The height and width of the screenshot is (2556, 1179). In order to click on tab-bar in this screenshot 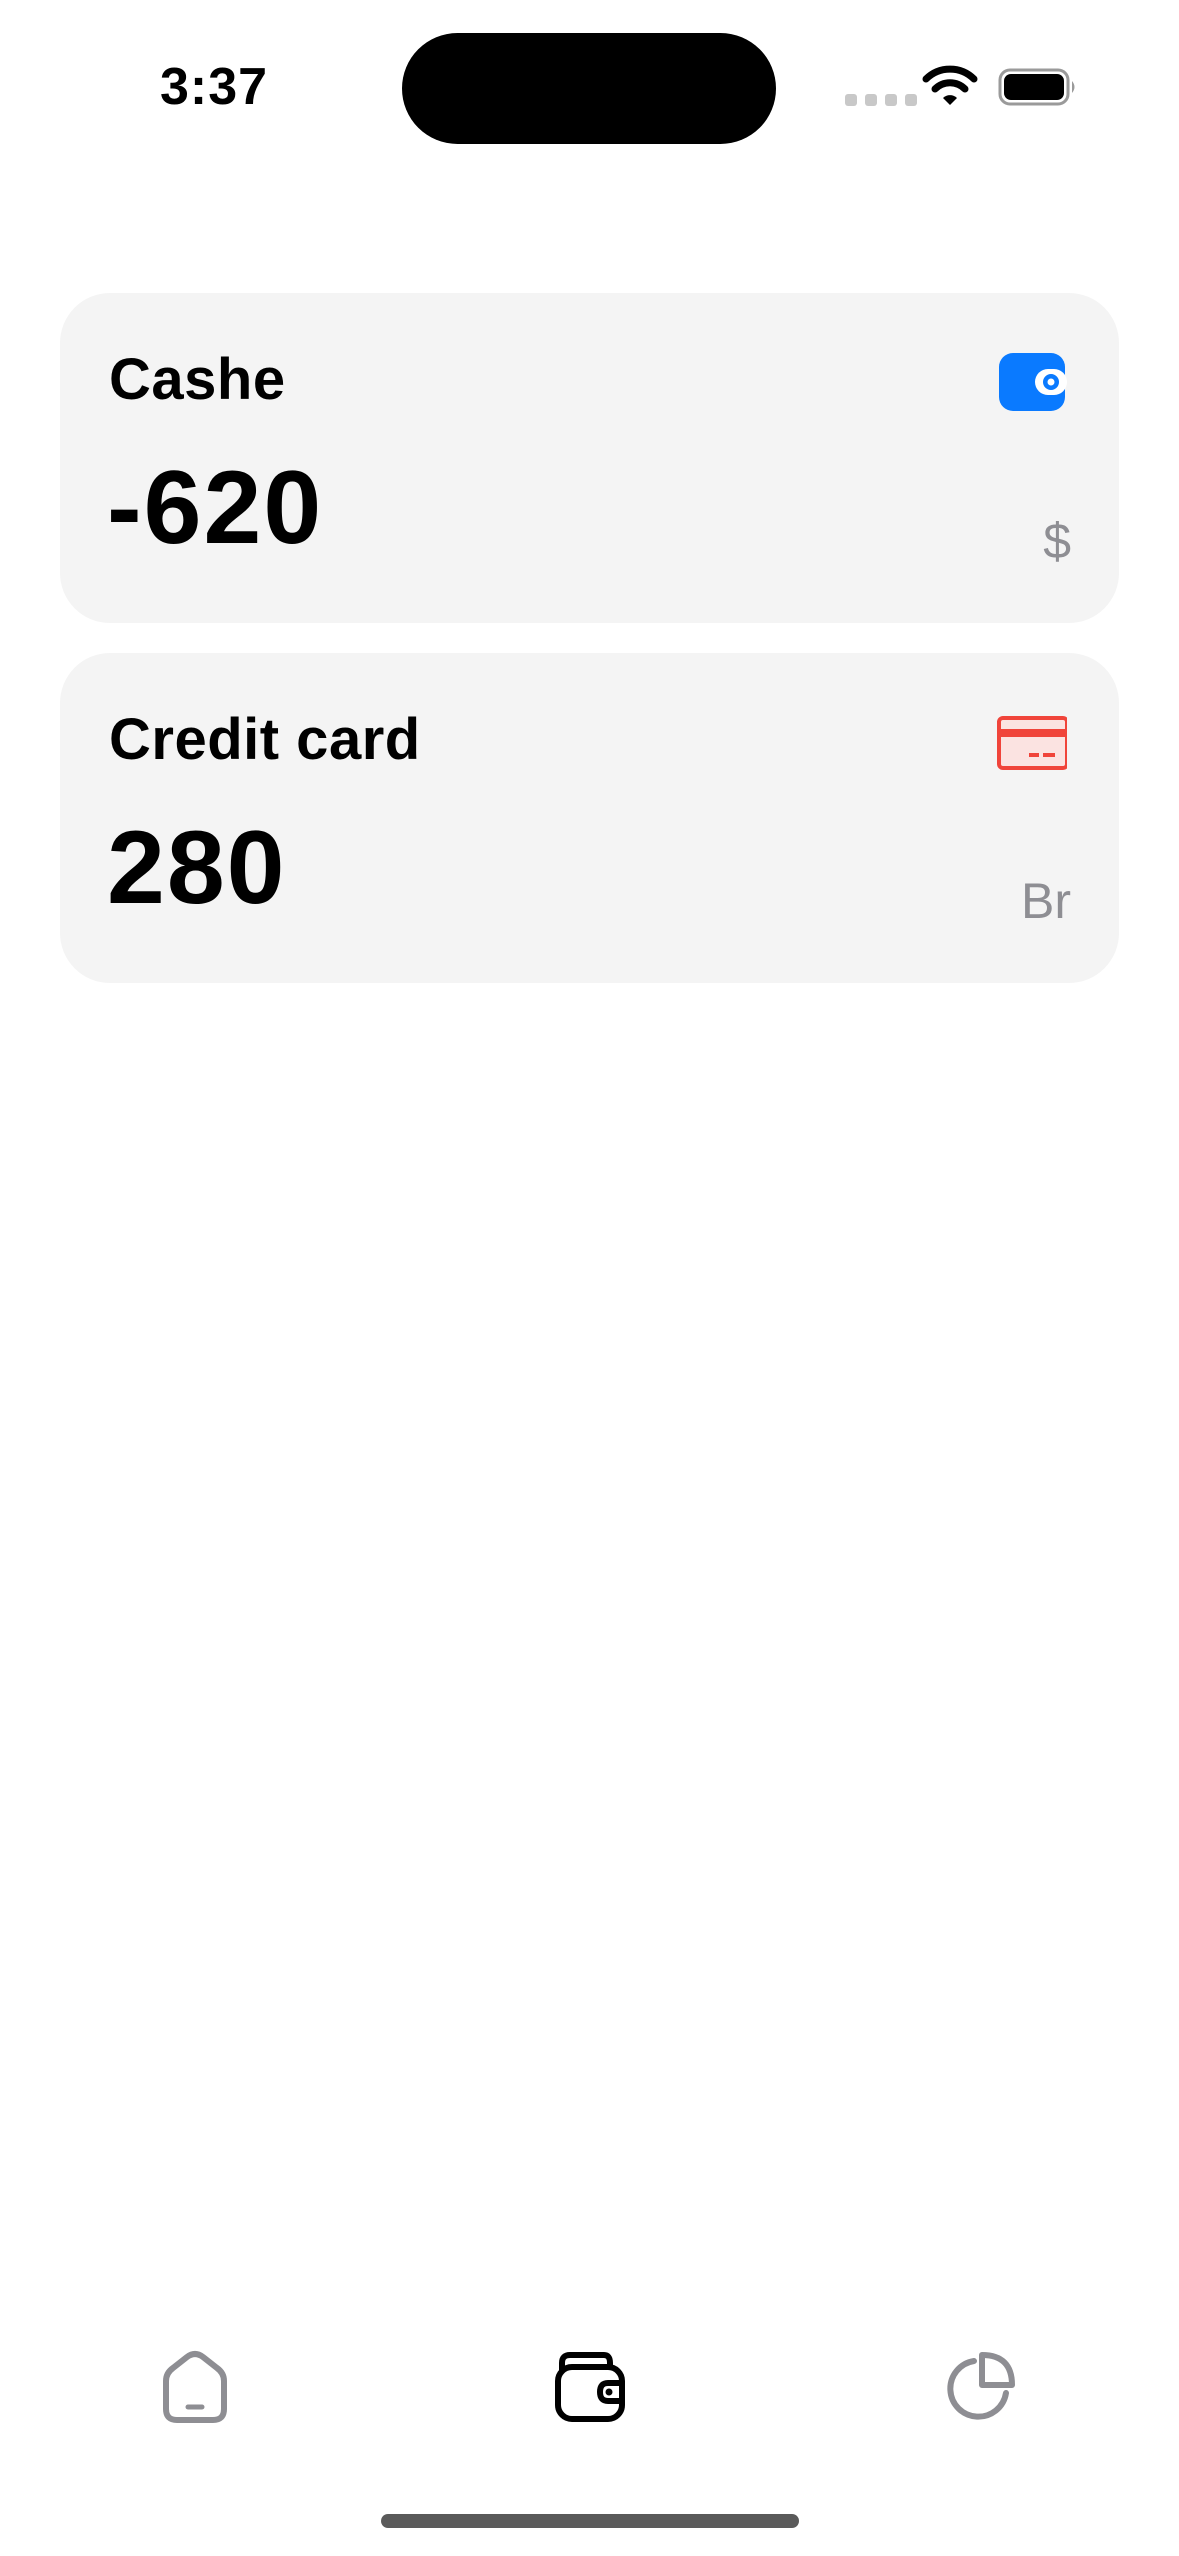, I will do `click(589, 2385)`.